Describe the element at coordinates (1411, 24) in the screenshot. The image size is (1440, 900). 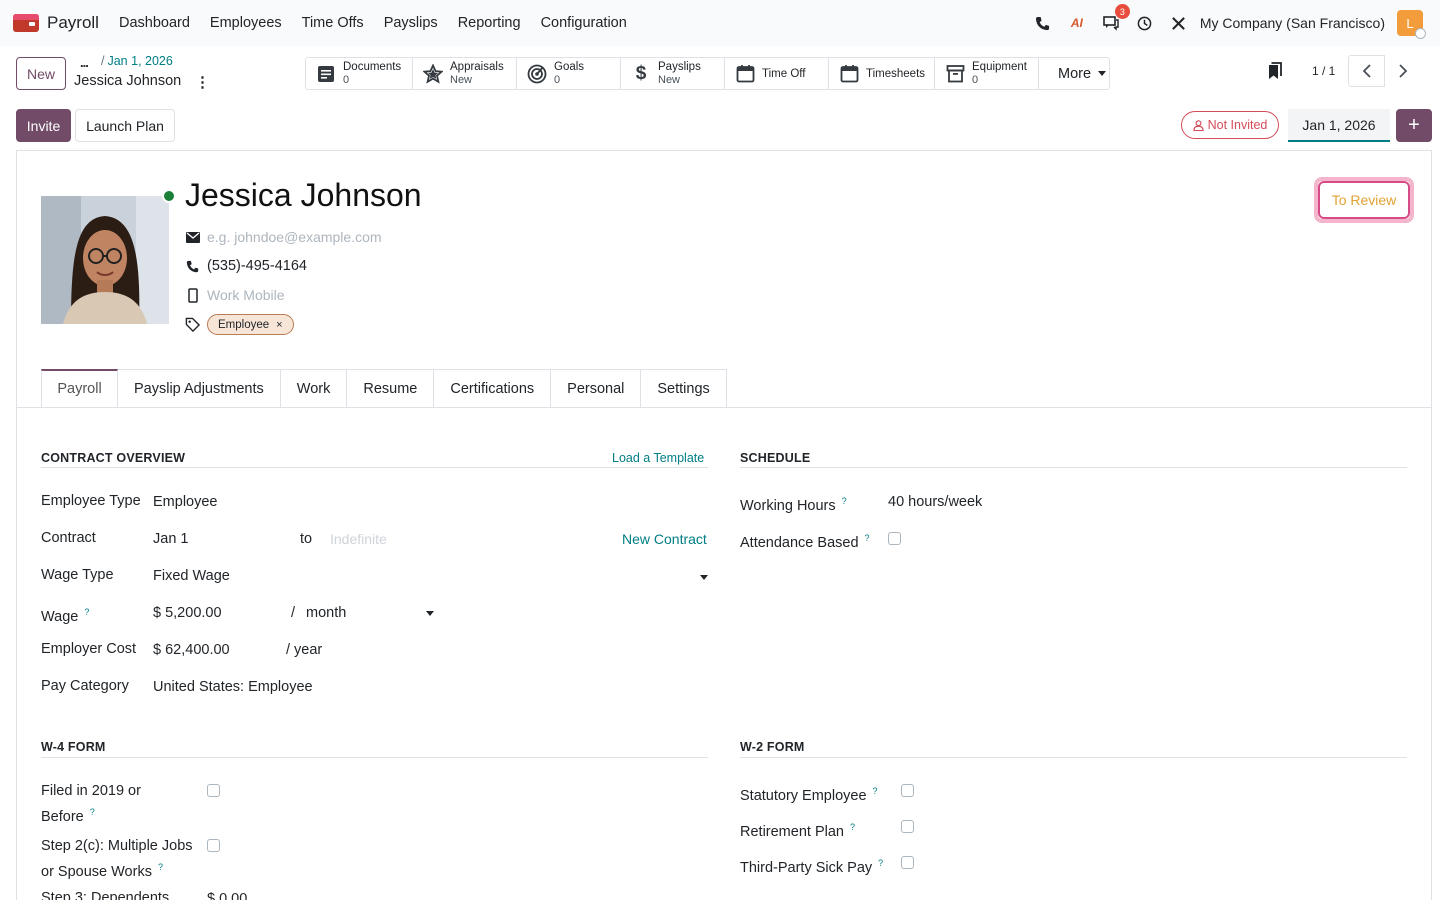
I see `user-avatar: L` at that location.